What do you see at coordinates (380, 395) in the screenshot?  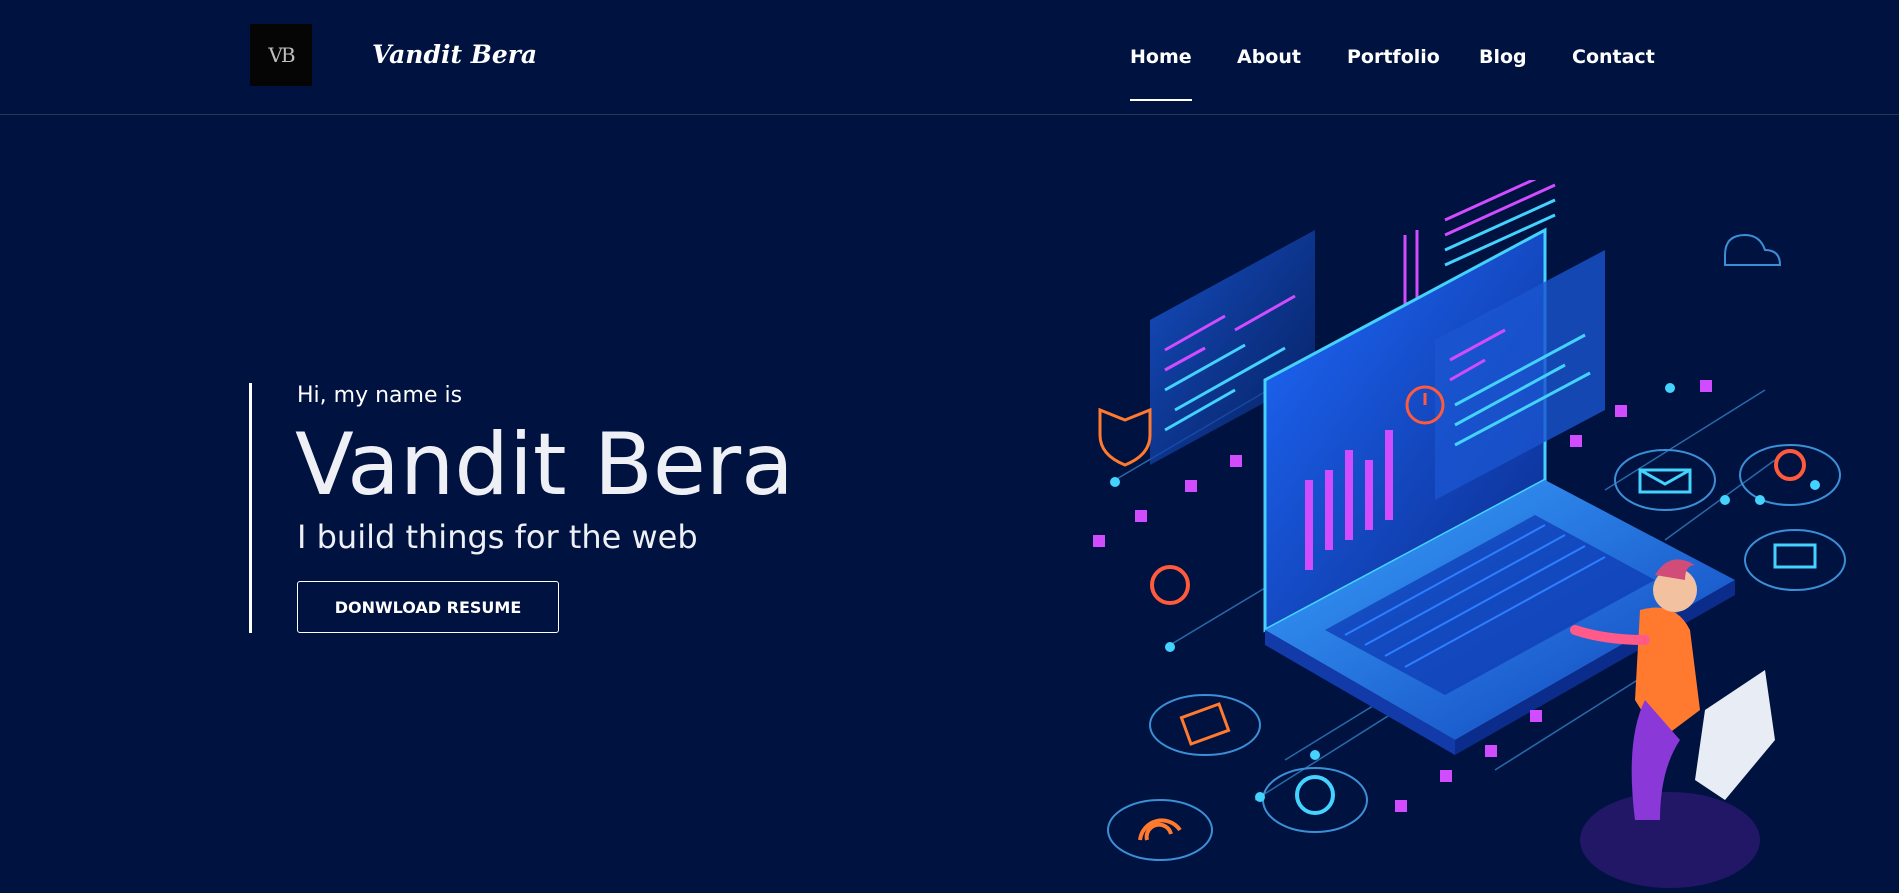 I see `hero-greeting: Hi, my name is` at bounding box center [380, 395].